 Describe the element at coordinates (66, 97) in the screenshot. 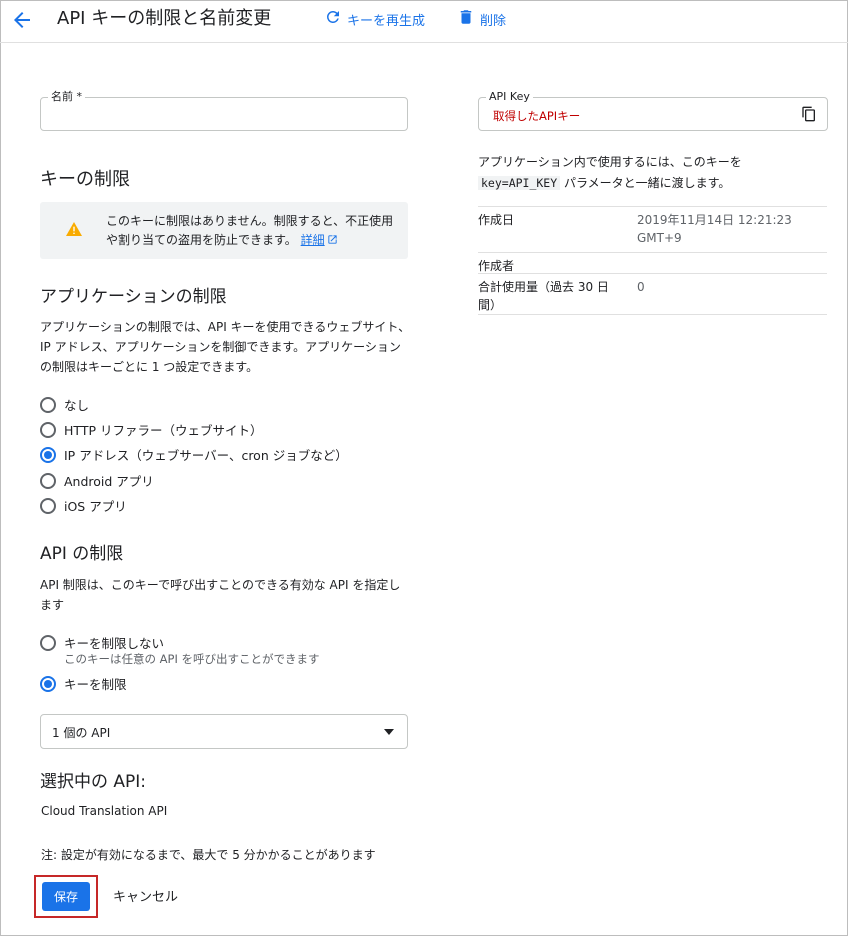

I see `name-field-label: 名前 *` at that location.